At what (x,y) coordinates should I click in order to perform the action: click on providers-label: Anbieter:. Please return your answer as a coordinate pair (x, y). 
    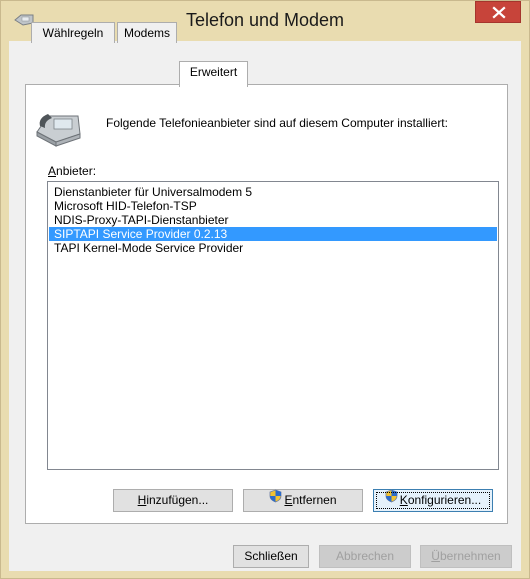
    Looking at the image, I should click on (72, 171).